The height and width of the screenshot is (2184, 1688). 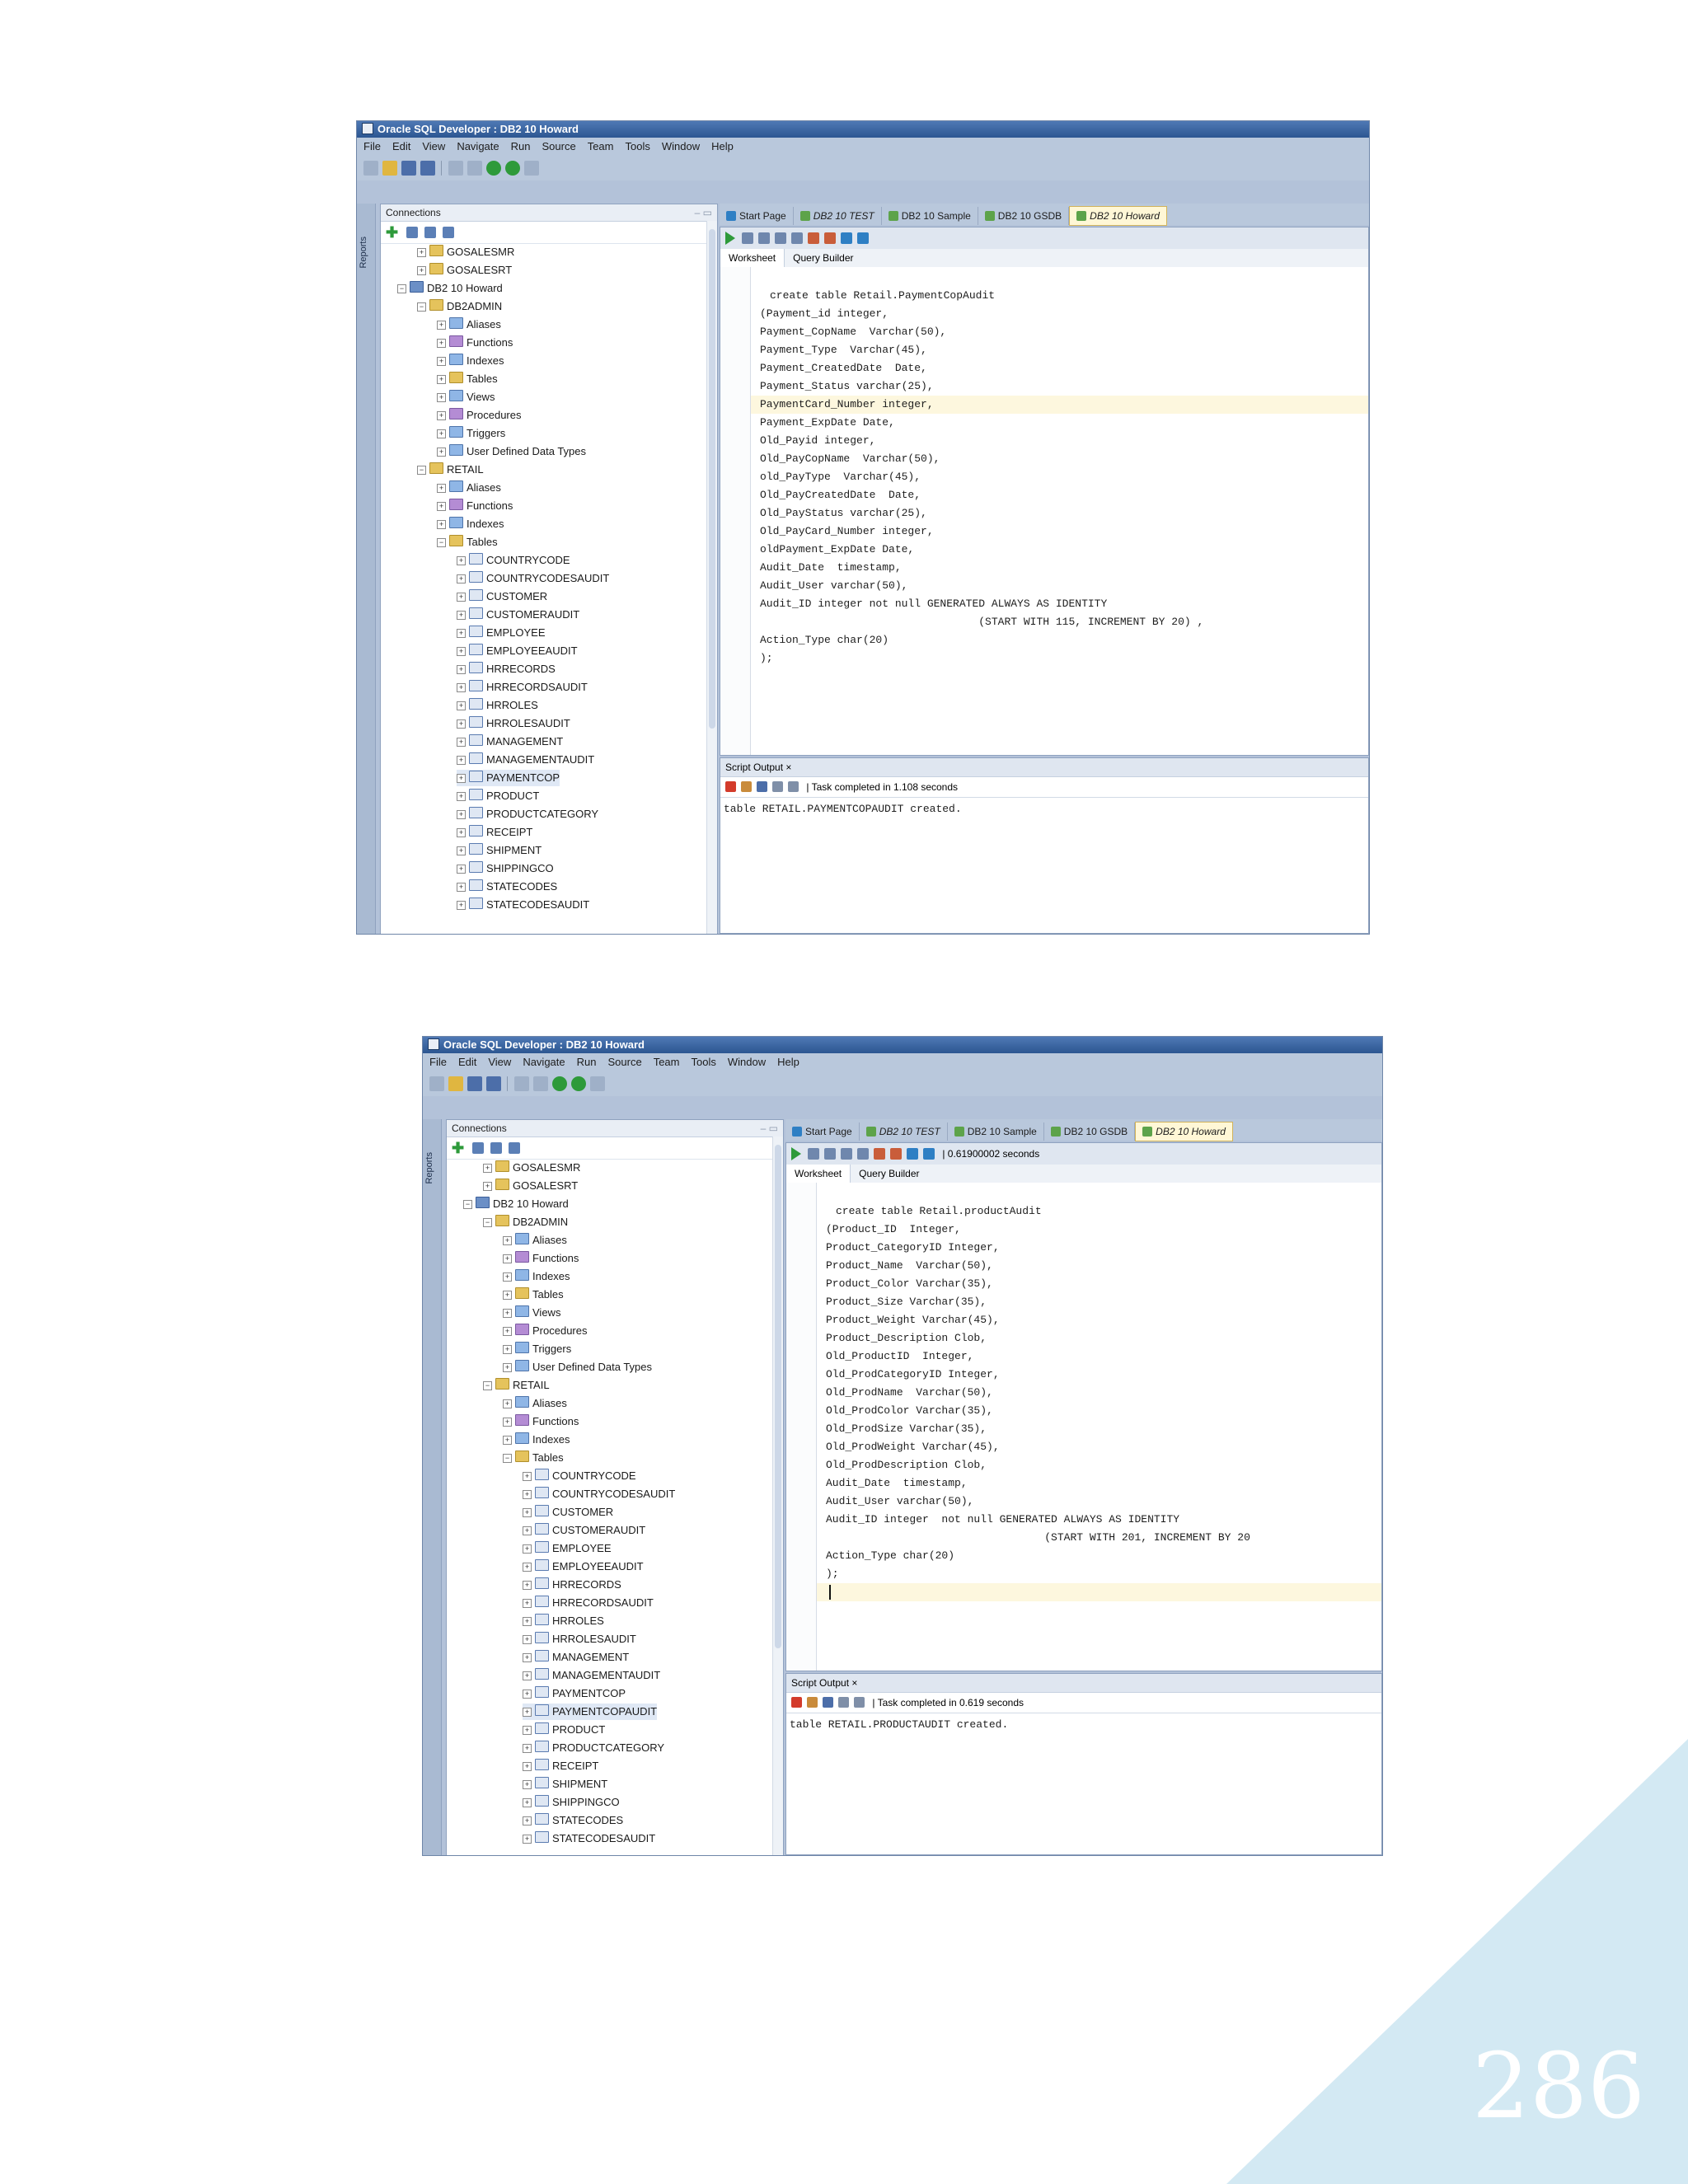 What do you see at coordinates (563, 1621) in the screenshot?
I see `tree-node: + HRROLES` at bounding box center [563, 1621].